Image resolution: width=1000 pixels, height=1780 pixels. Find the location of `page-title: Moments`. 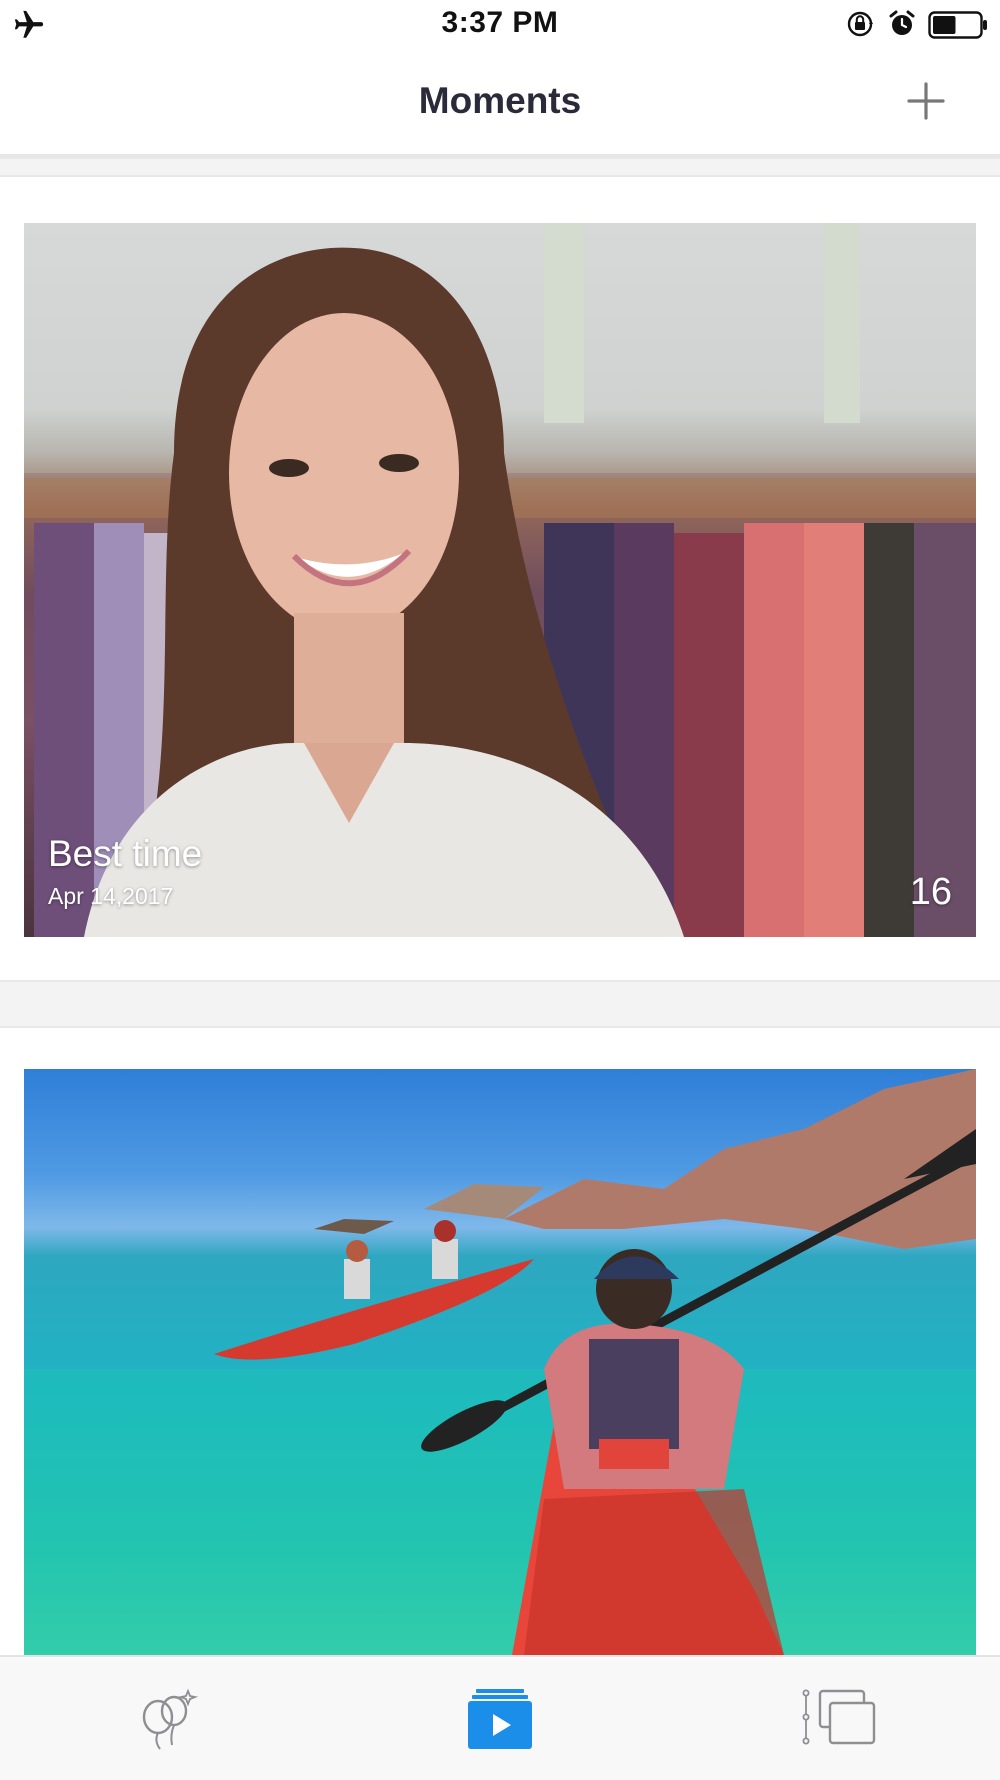

page-title: Moments is located at coordinates (500, 100).